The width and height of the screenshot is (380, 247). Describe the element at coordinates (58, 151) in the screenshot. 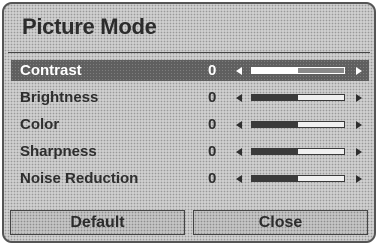

I see `setting-label: Sharpness` at that location.